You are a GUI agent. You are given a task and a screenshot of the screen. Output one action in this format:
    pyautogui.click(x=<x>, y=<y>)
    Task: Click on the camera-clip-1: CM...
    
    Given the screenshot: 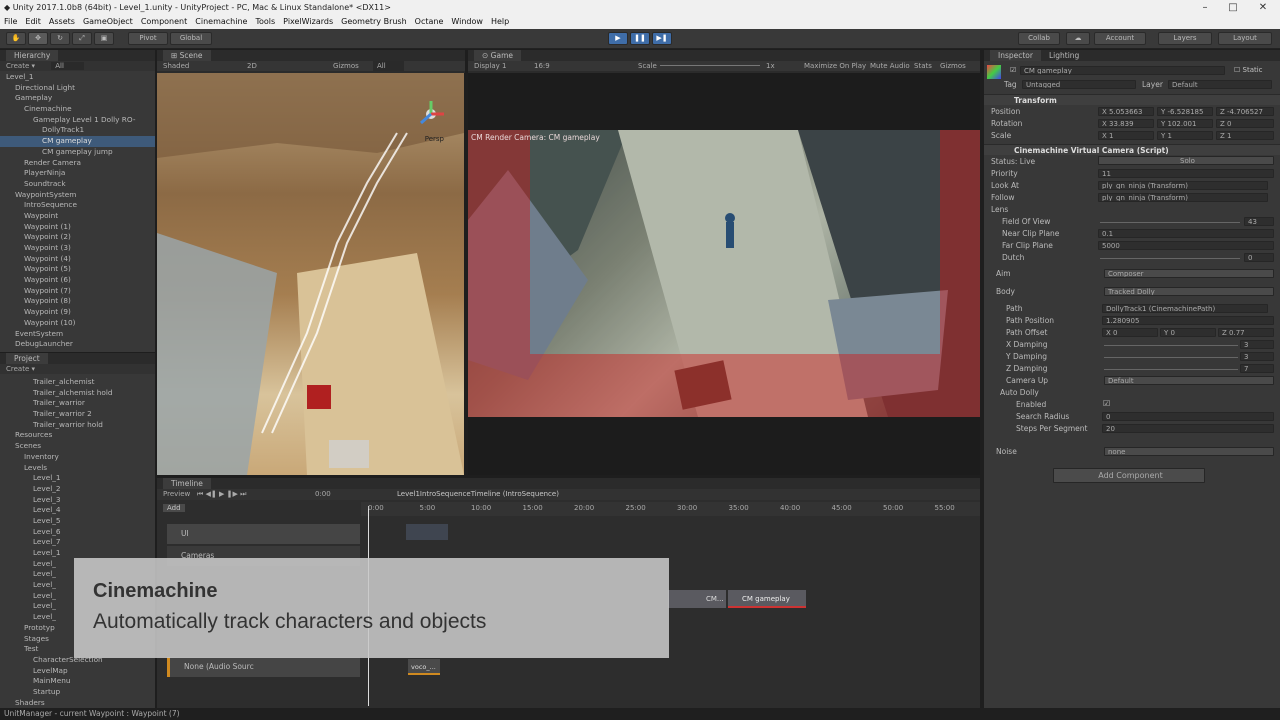 What is the action you would take?
    pyautogui.click(x=697, y=599)
    